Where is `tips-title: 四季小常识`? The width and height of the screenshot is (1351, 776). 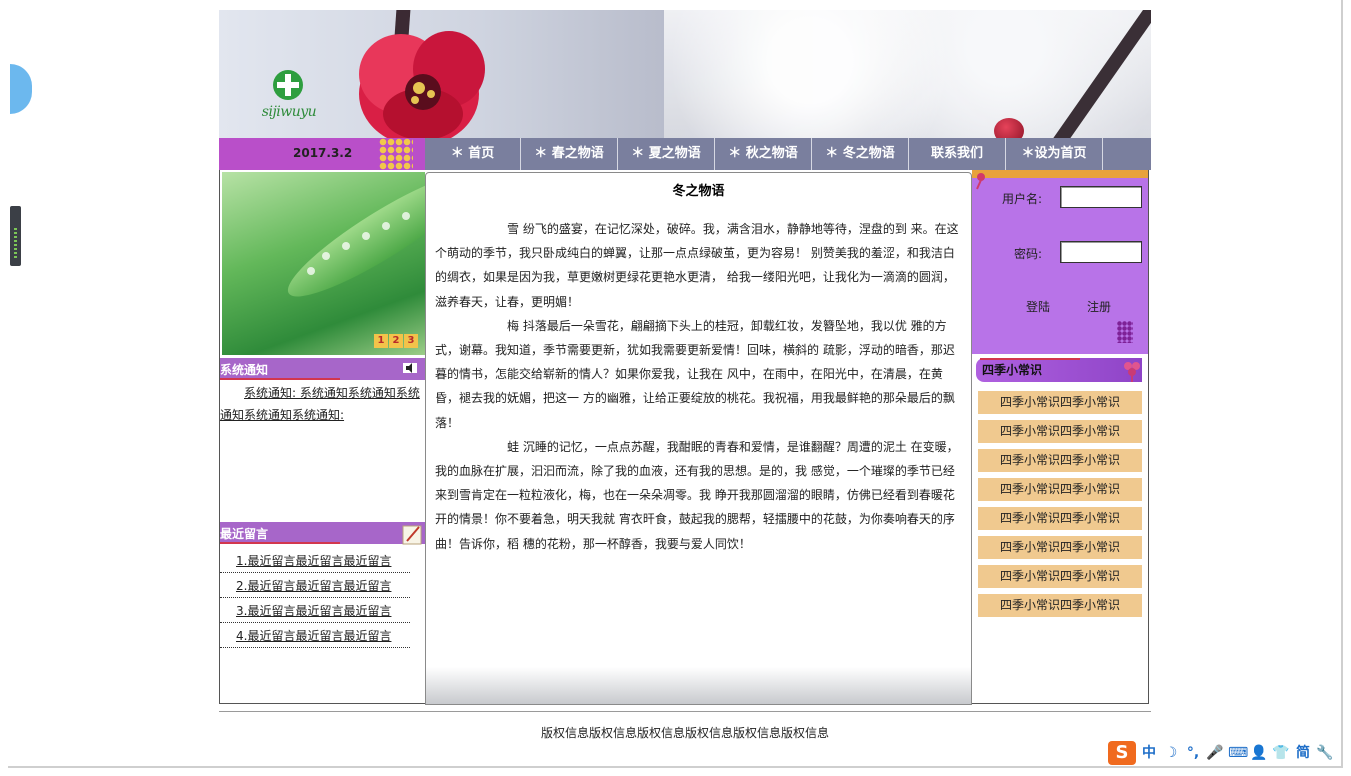 tips-title: 四季小常识 is located at coordinates (1012, 370).